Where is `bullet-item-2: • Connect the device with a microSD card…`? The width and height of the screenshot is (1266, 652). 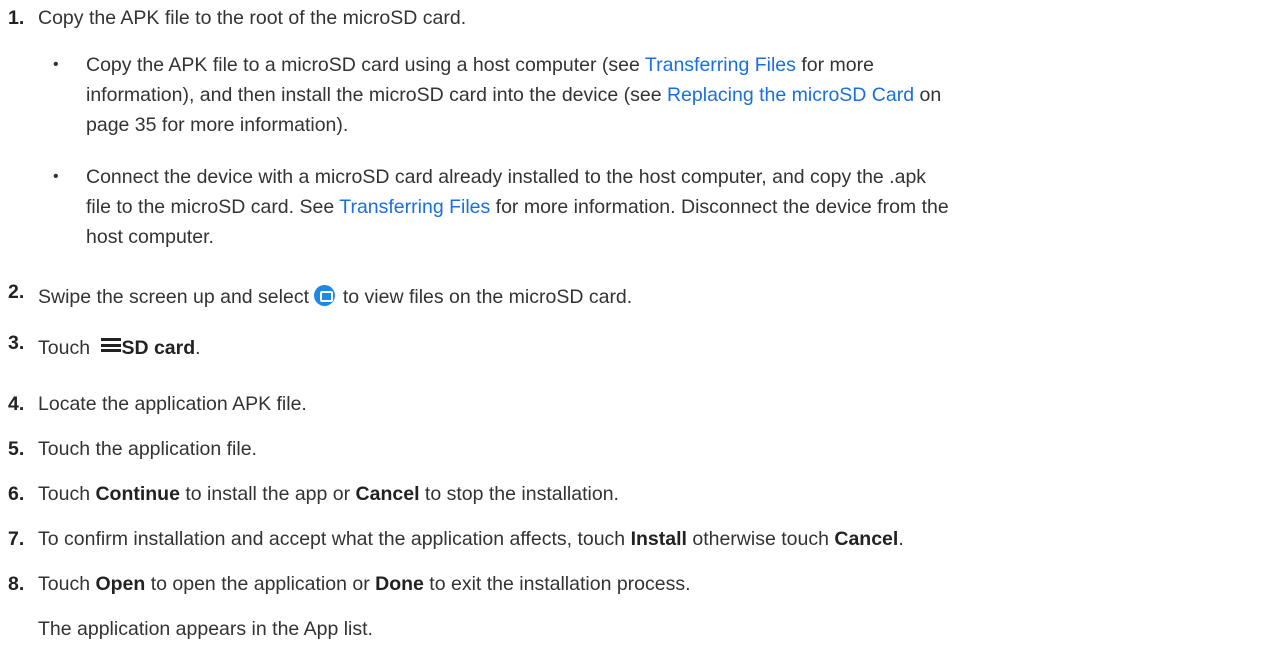
bullet-item-2: • Connect the device with a microSD card… is located at coordinates (650, 207).